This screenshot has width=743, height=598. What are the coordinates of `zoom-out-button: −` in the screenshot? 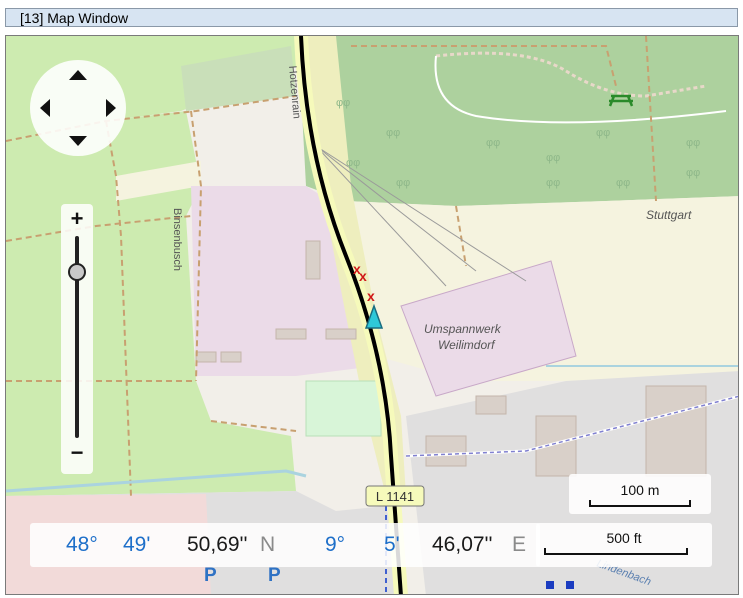 It's located at (77, 453).